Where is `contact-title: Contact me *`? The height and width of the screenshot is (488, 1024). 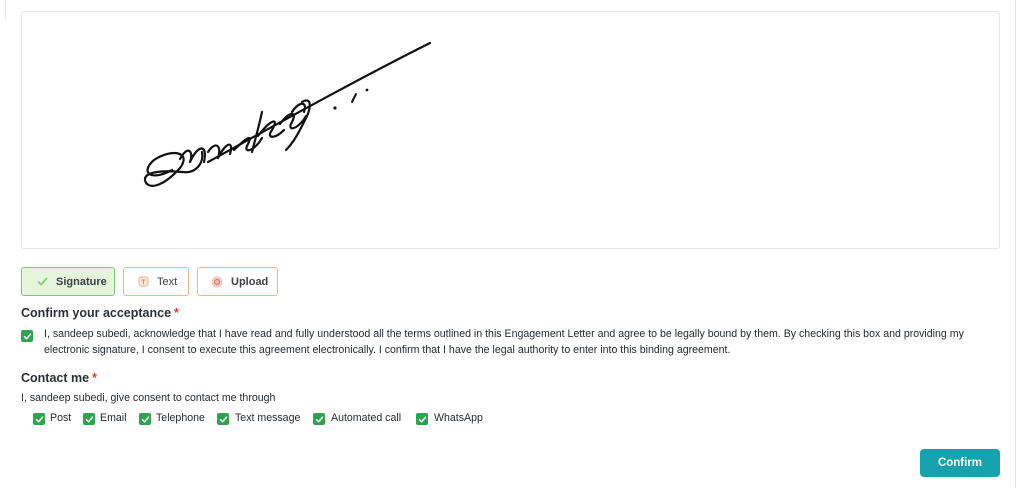
contact-title: Contact me * is located at coordinates (59, 378).